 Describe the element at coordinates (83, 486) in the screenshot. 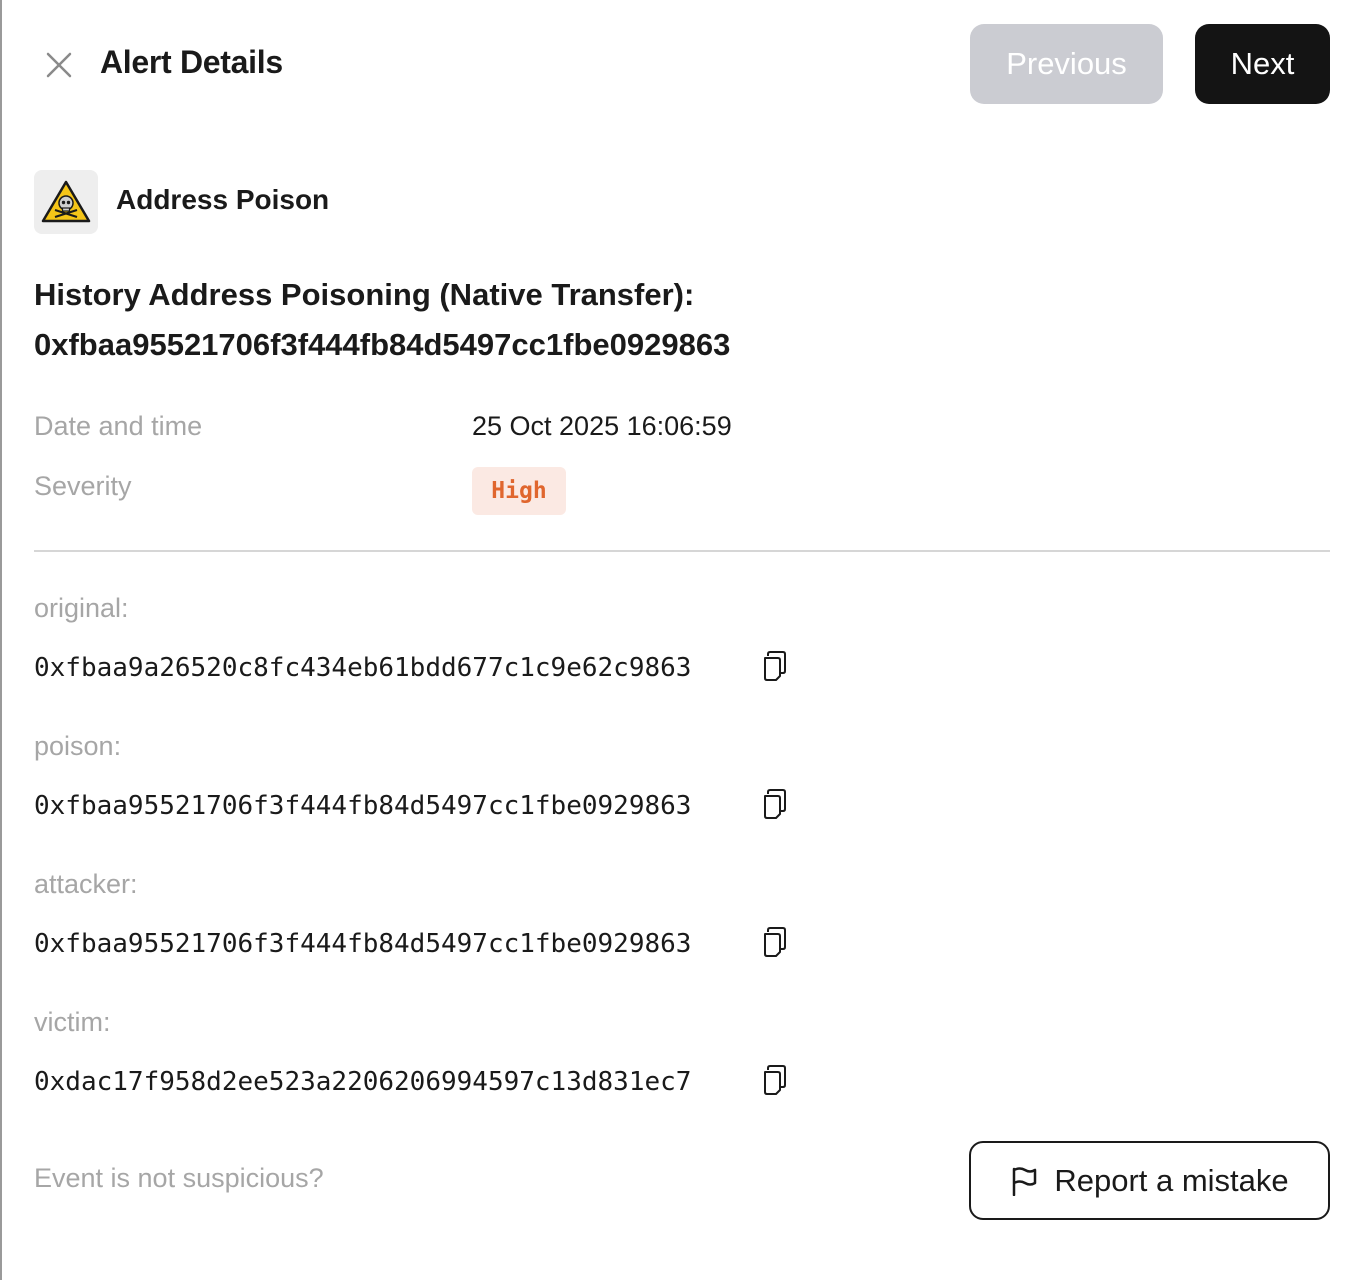

I see `severity-label: Severity` at that location.